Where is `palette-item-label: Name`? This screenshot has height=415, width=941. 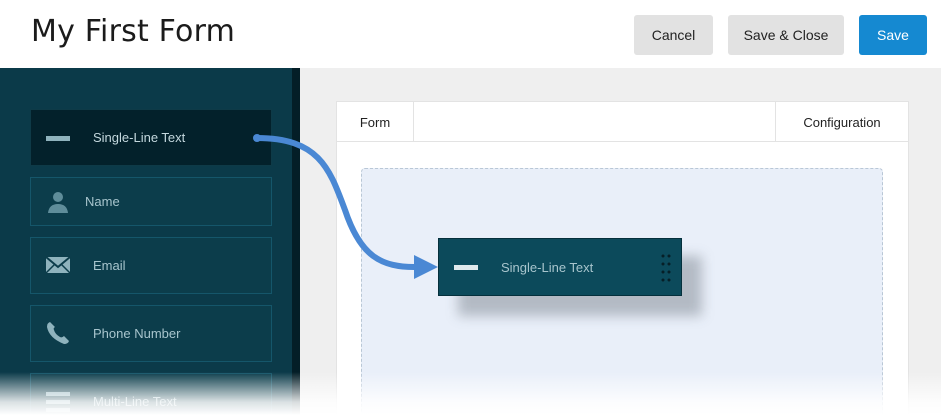
palette-item-label: Name is located at coordinates (102, 201).